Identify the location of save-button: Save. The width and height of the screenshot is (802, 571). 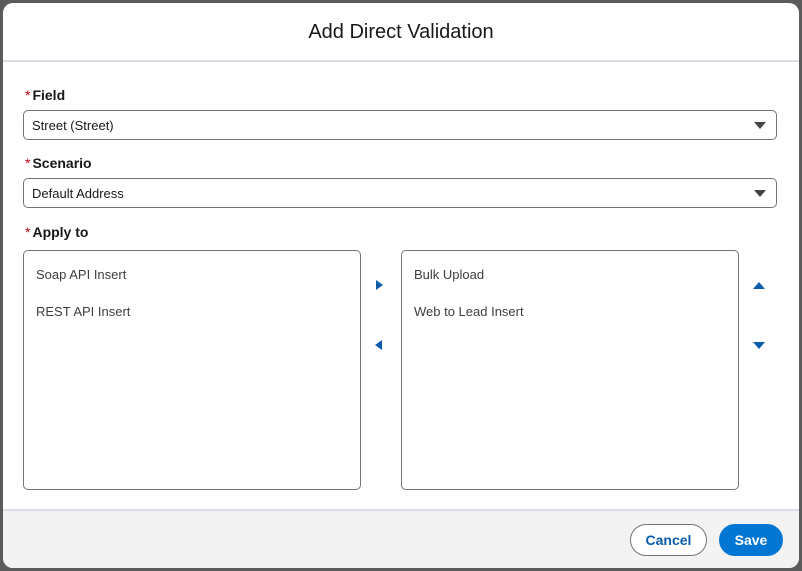
(751, 540).